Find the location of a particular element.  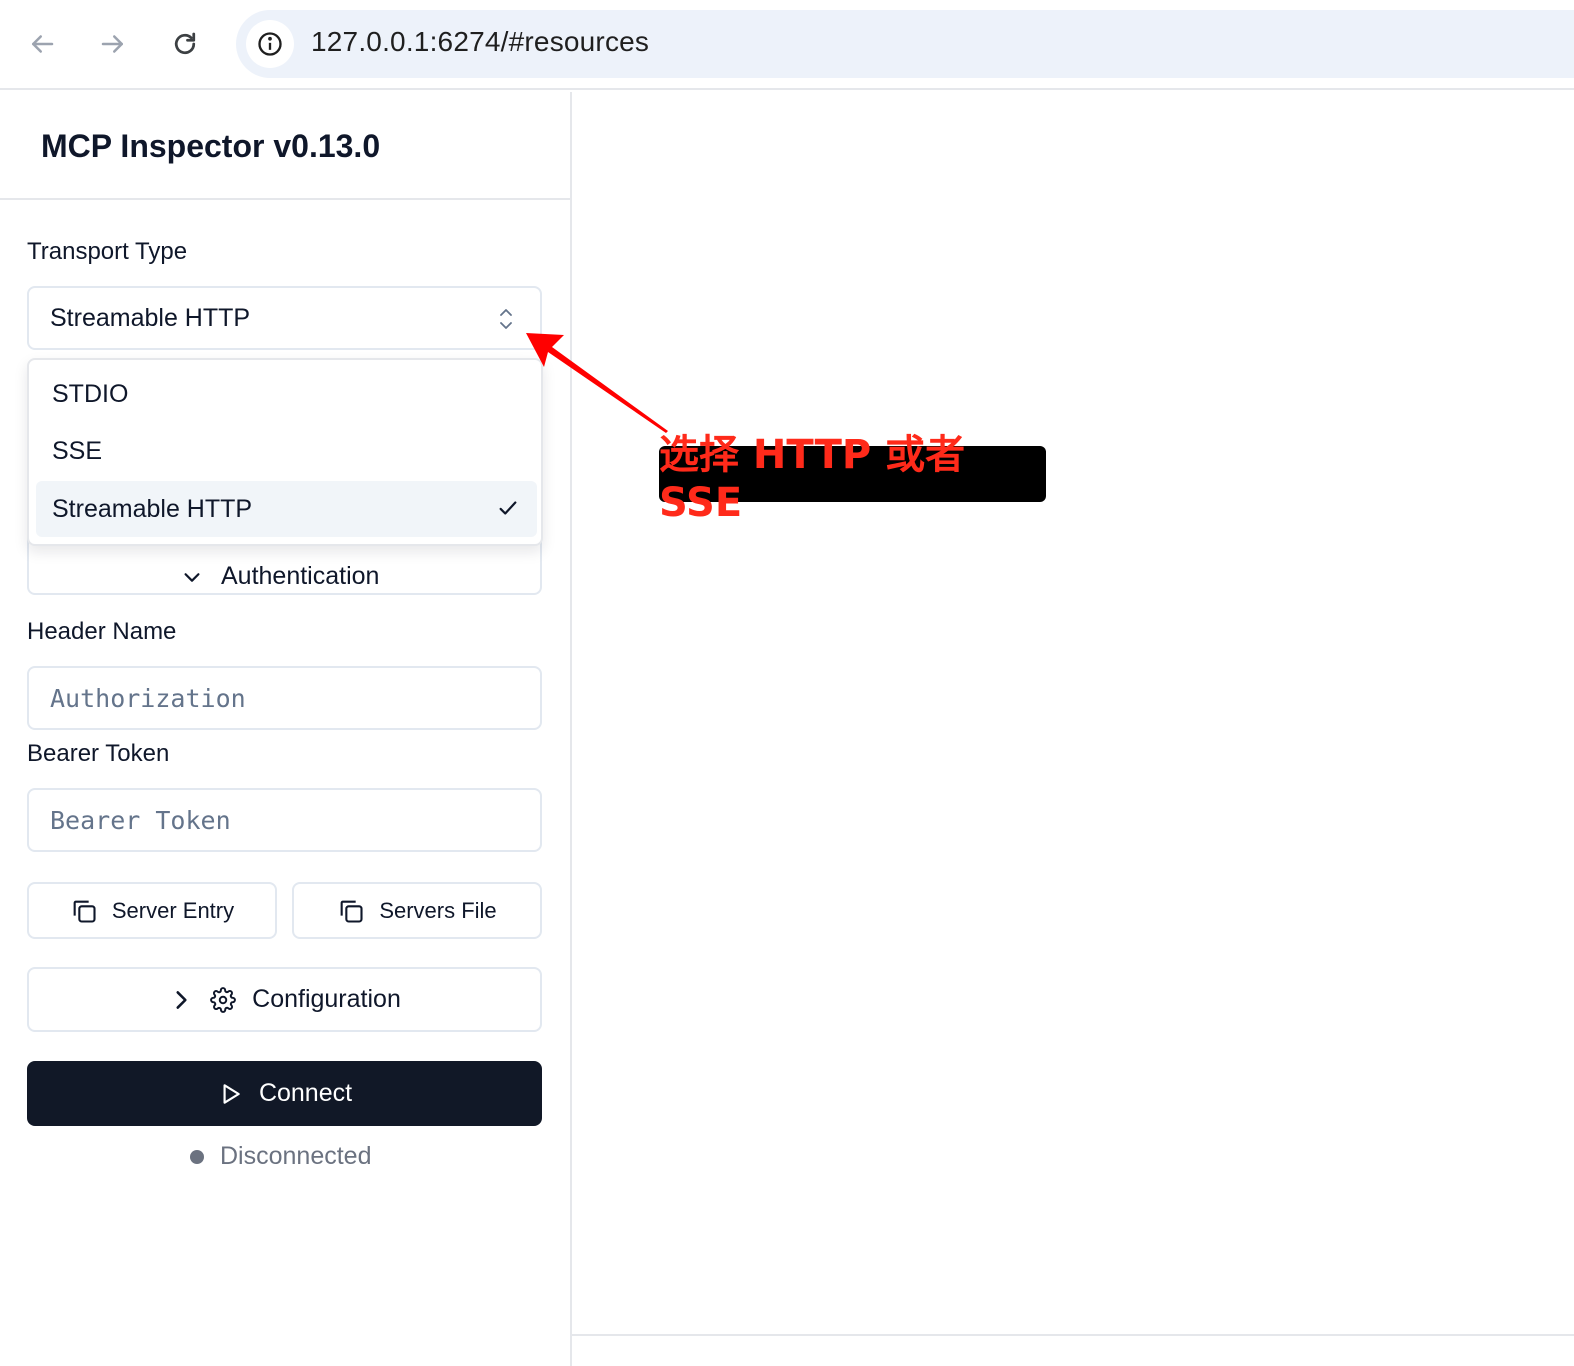

play-icon is located at coordinates (231, 1093).